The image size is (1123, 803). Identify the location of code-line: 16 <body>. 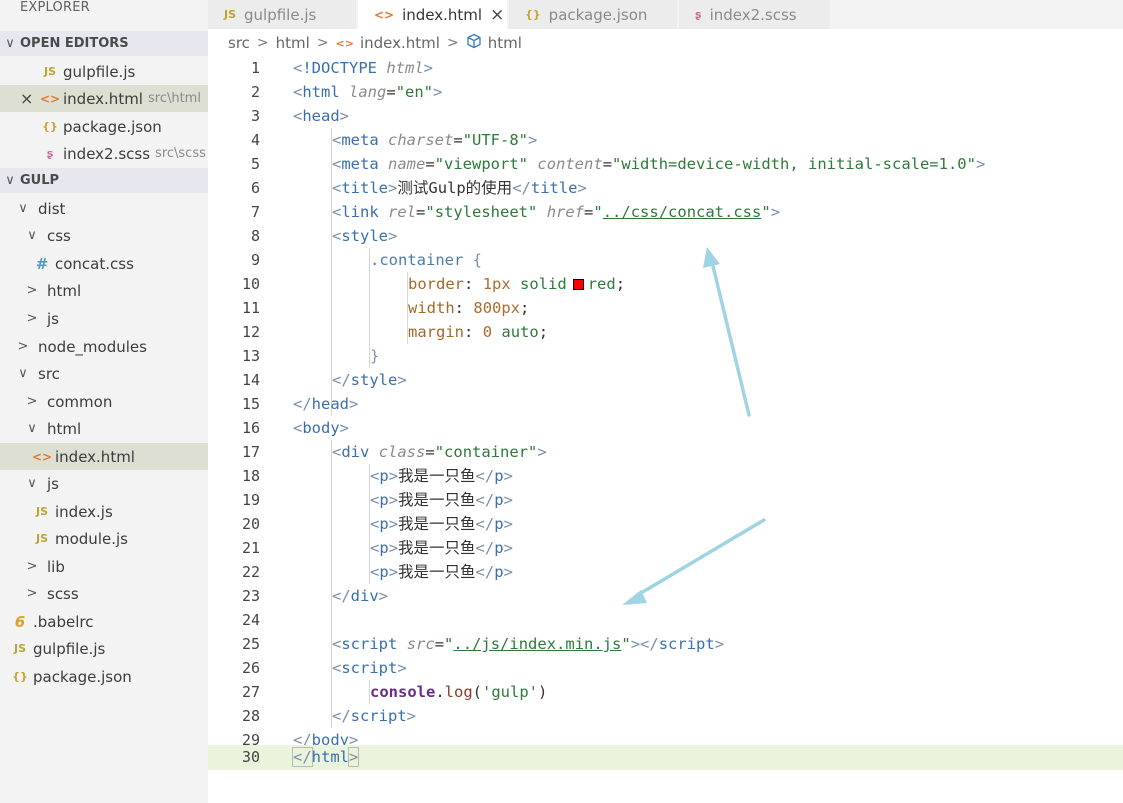
(665, 428).